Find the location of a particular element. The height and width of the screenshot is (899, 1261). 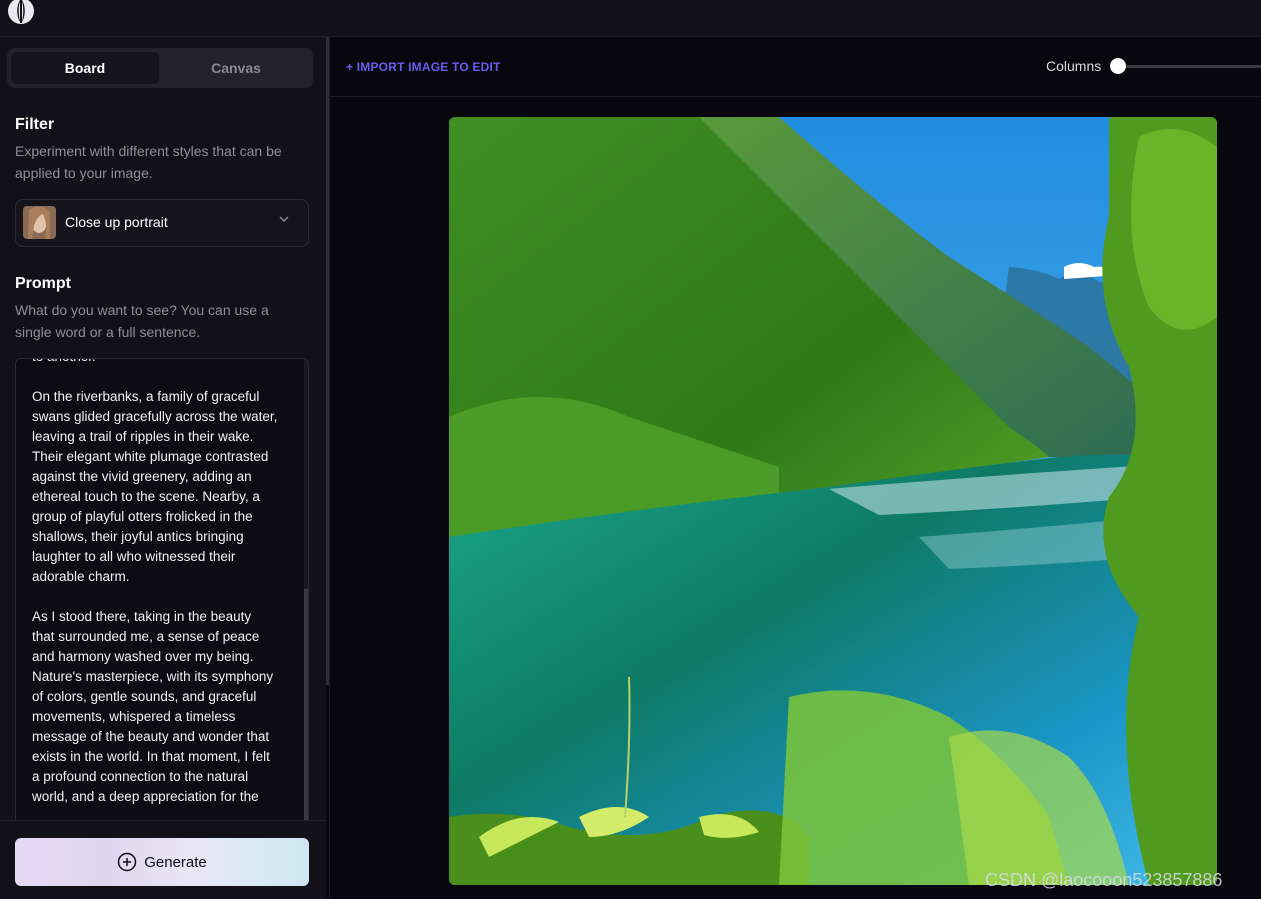

divider is located at coordinates (163, 820).